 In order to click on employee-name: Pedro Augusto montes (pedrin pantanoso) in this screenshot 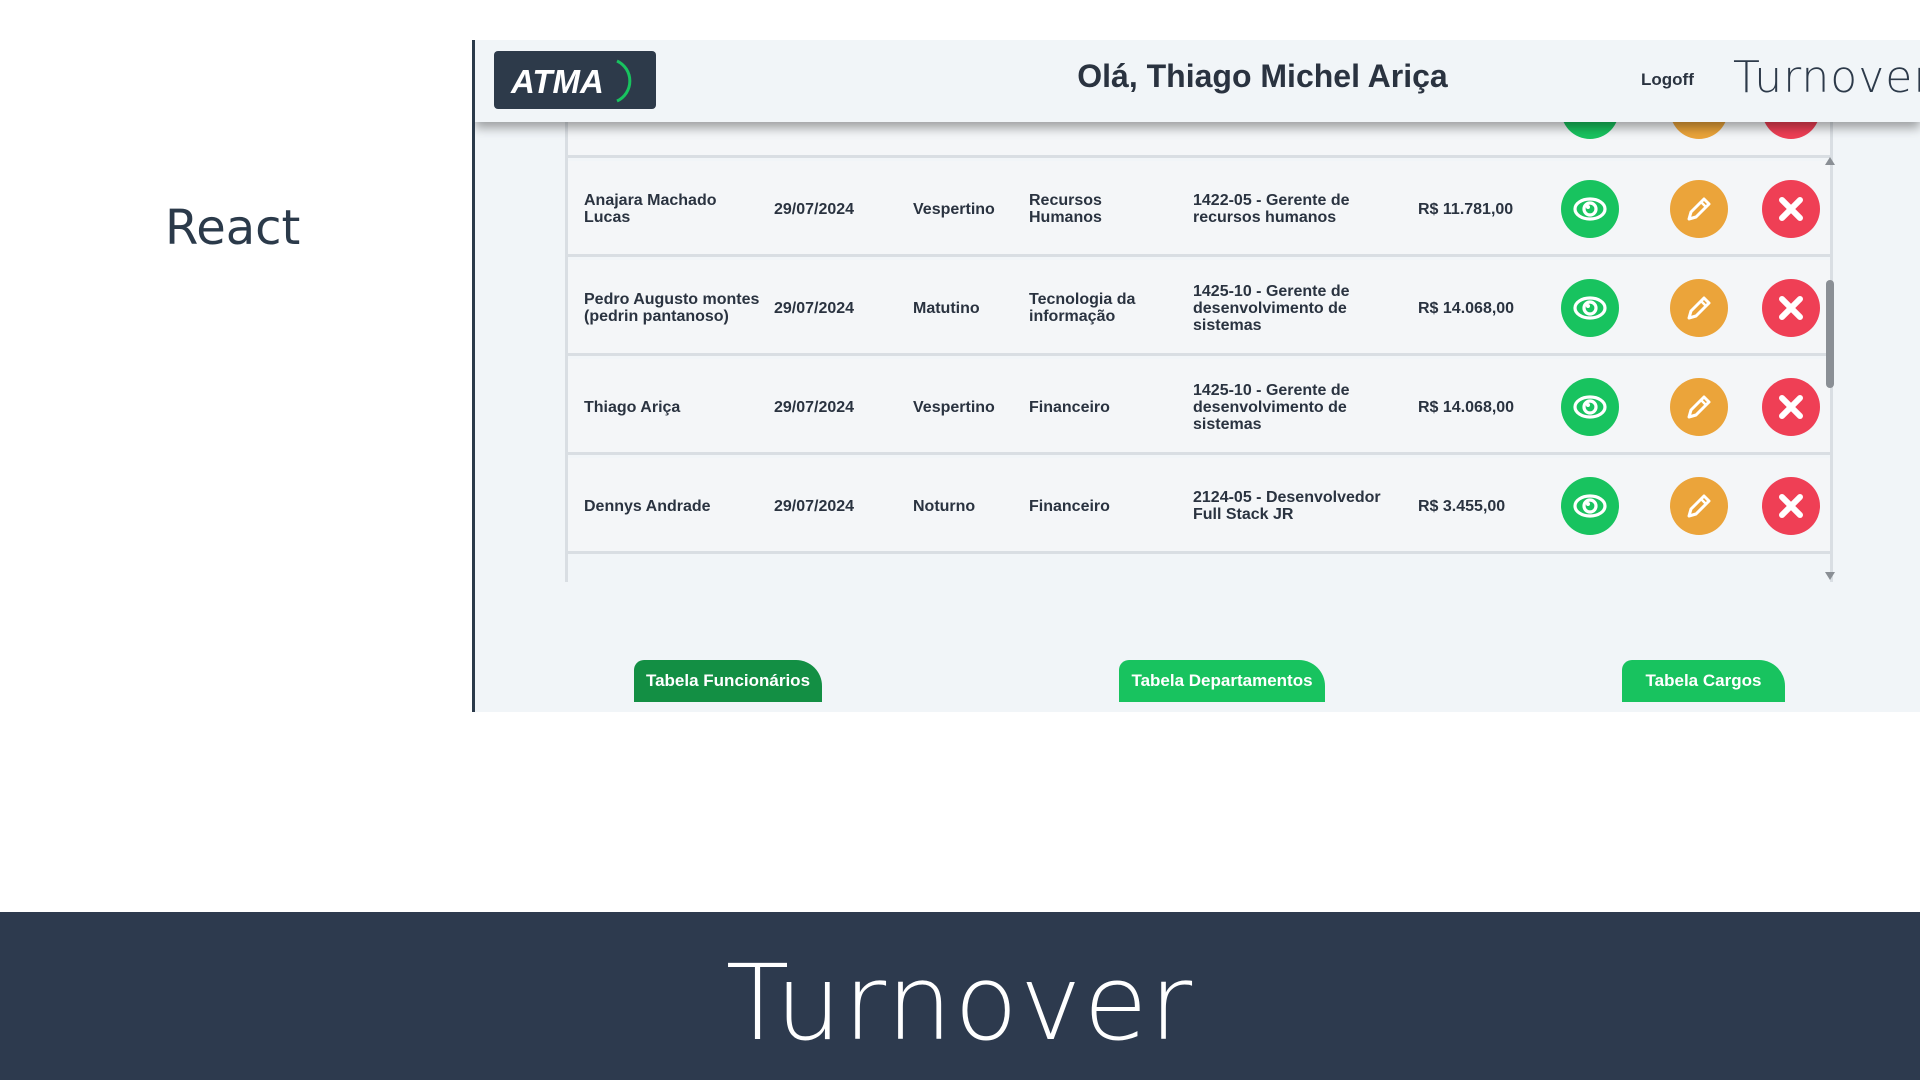, I will do `click(672, 308)`.